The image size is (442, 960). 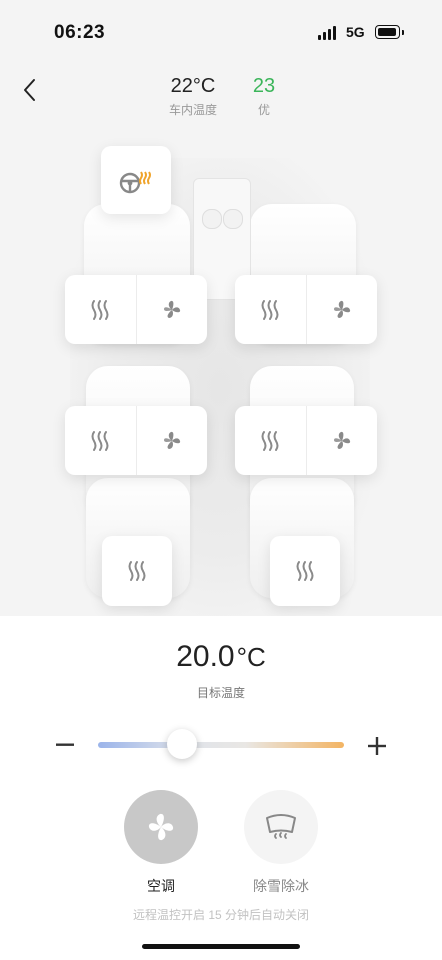 I want to click on decrease-temperature-button, so click(x=65, y=745).